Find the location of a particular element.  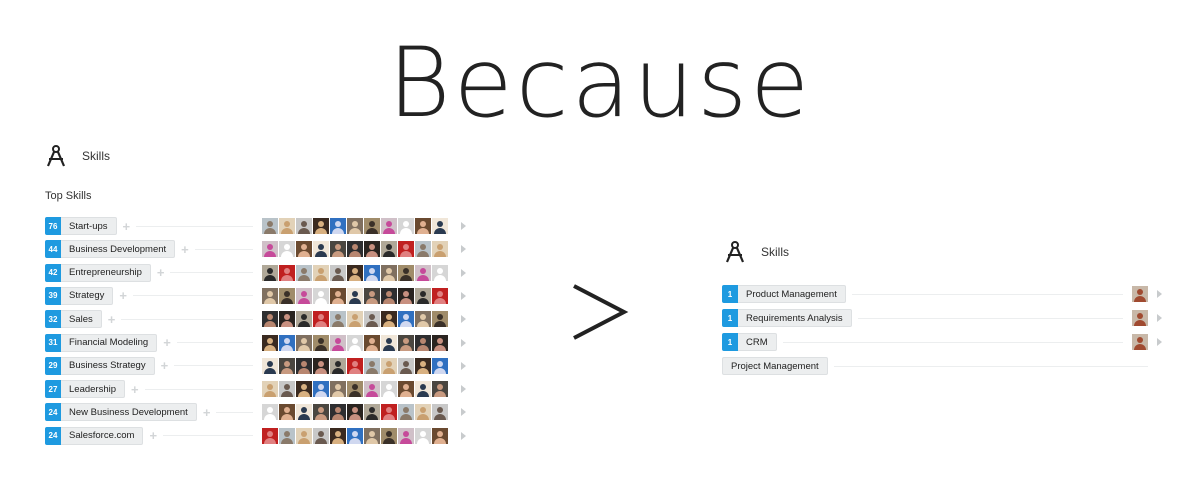

skill-name: Sales is located at coordinates (81, 319).